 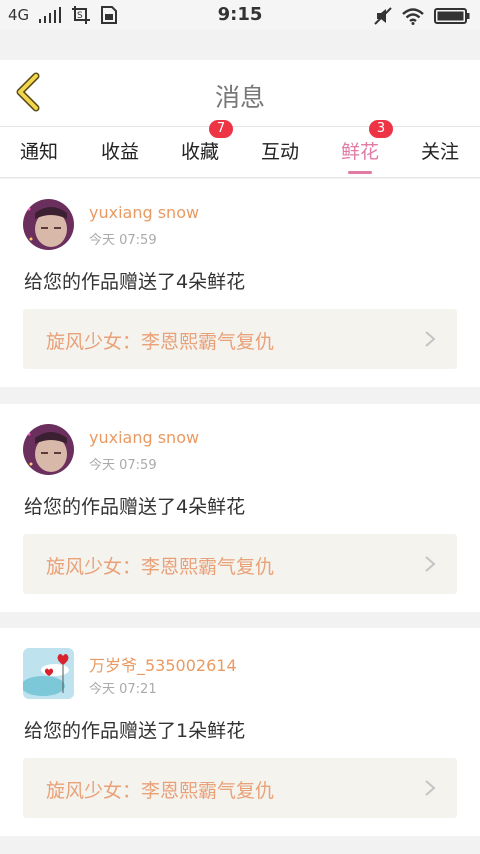 I want to click on tab-label: 关注, so click(x=440, y=152).